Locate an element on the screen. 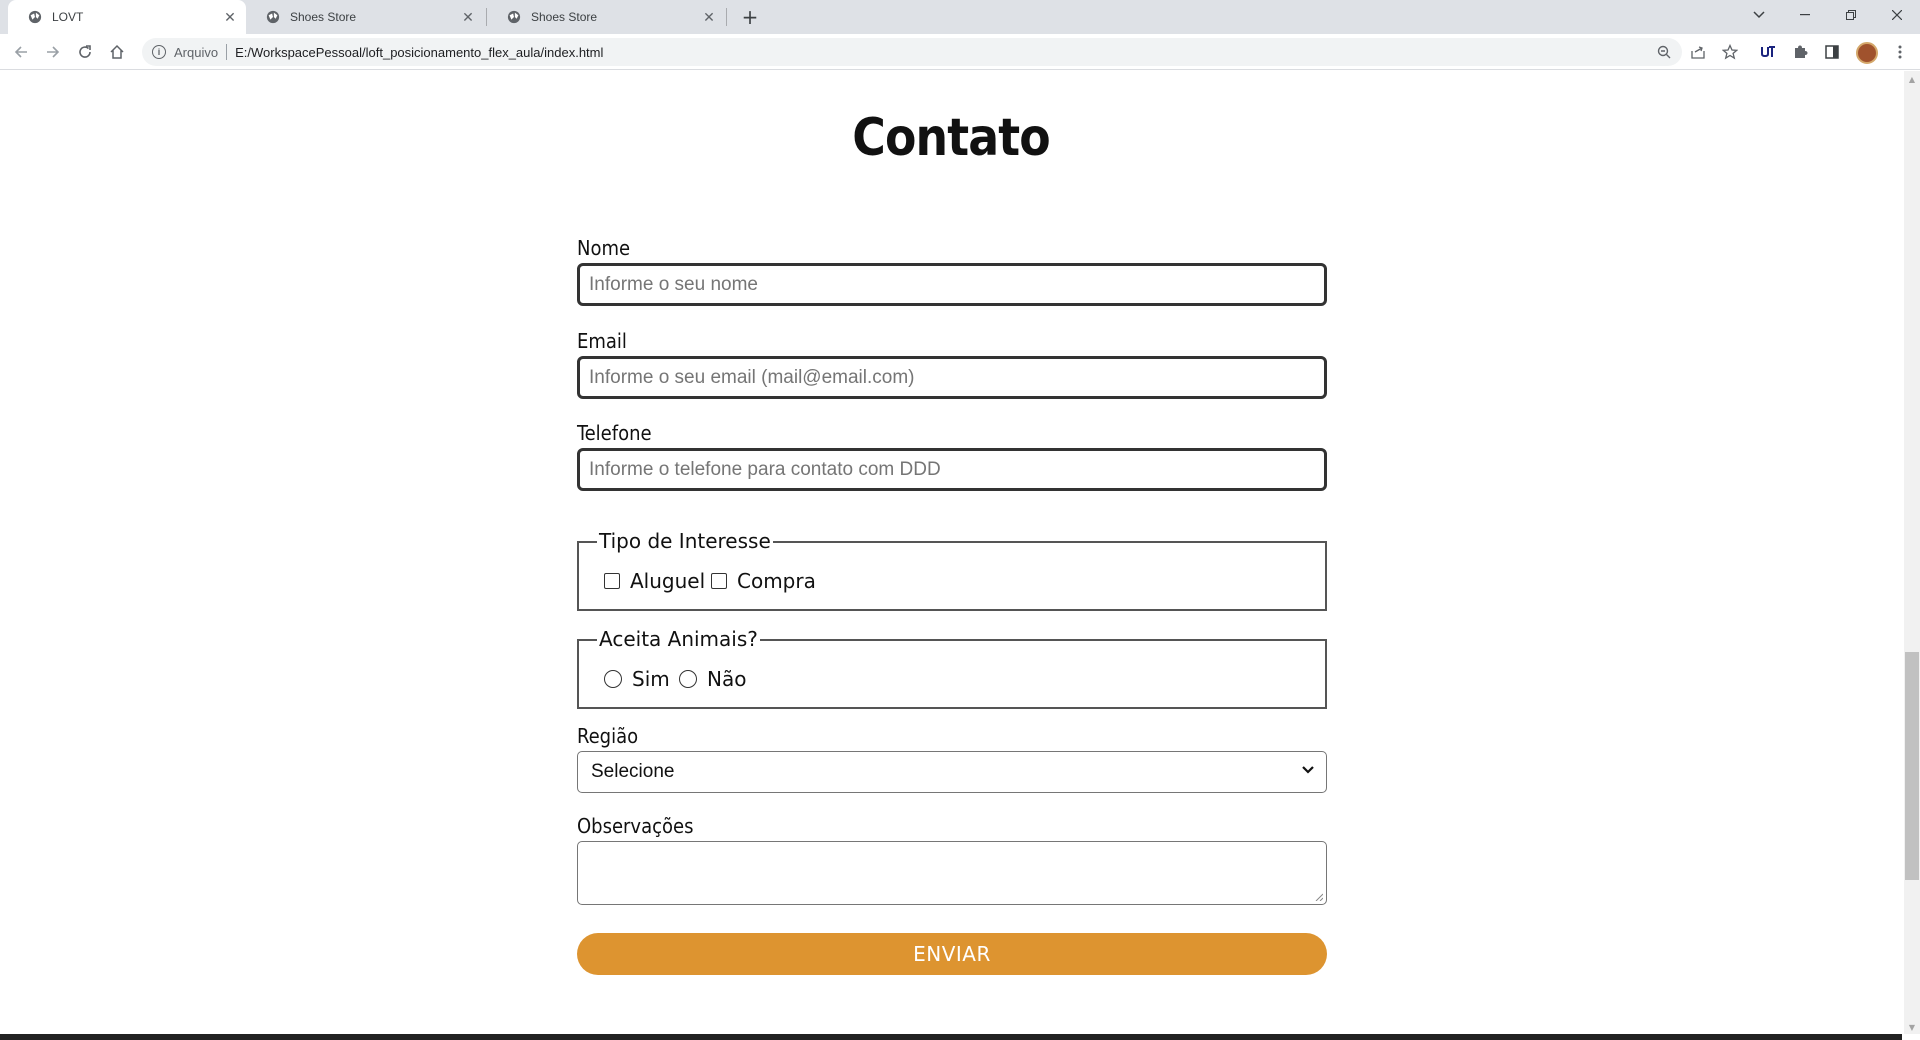 This screenshot has height=1040, width=1920. regiao-select: Selecione is located at coordinates (952, 772).